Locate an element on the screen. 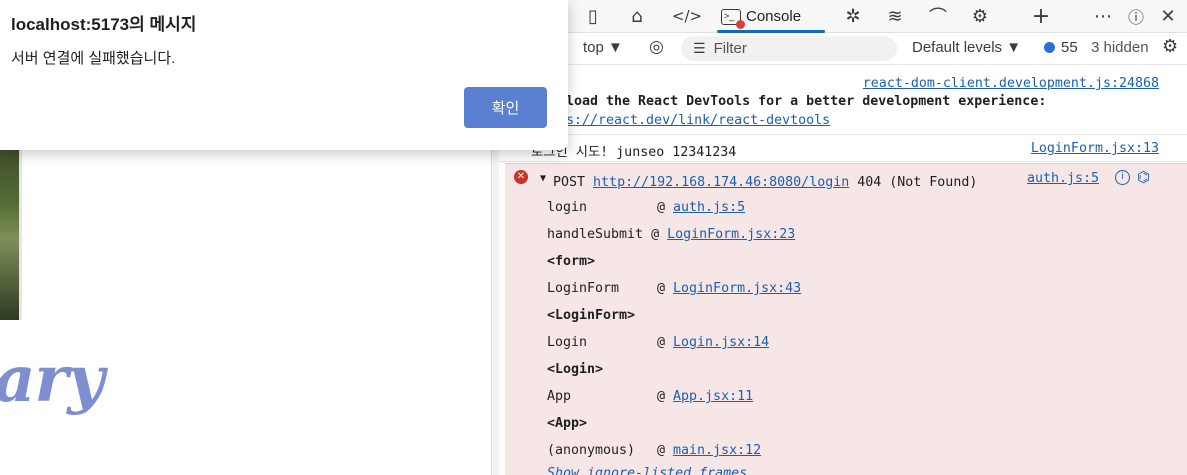  dialog-message: 서버 연결에 실패했습니다. is located at coordinates (93, 58).